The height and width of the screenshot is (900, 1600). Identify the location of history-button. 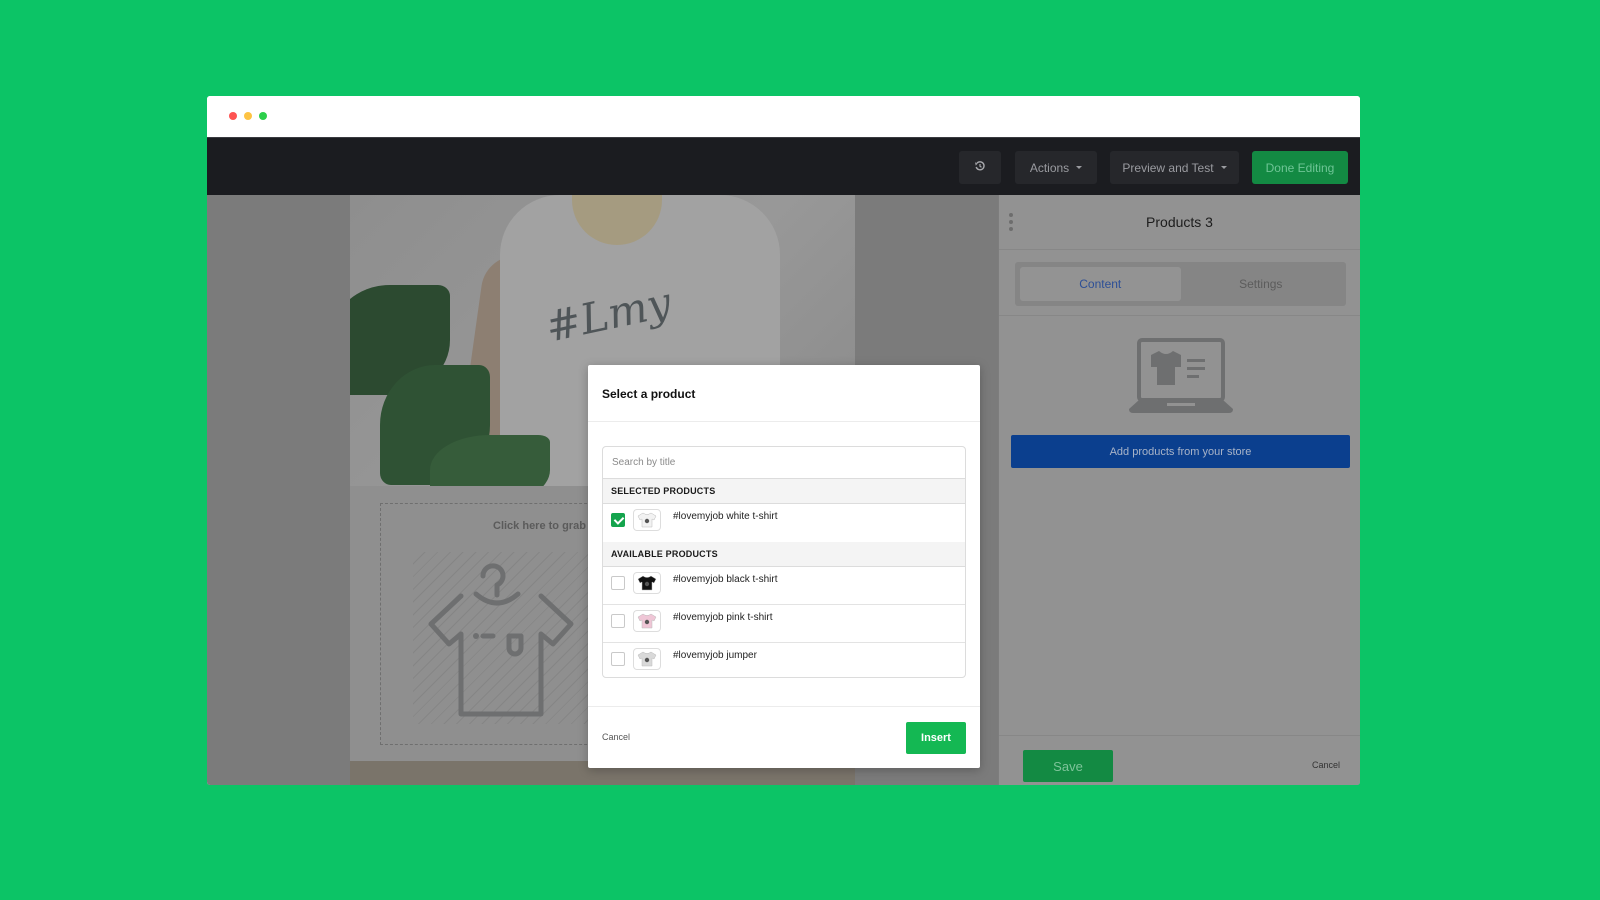
(980, 167).